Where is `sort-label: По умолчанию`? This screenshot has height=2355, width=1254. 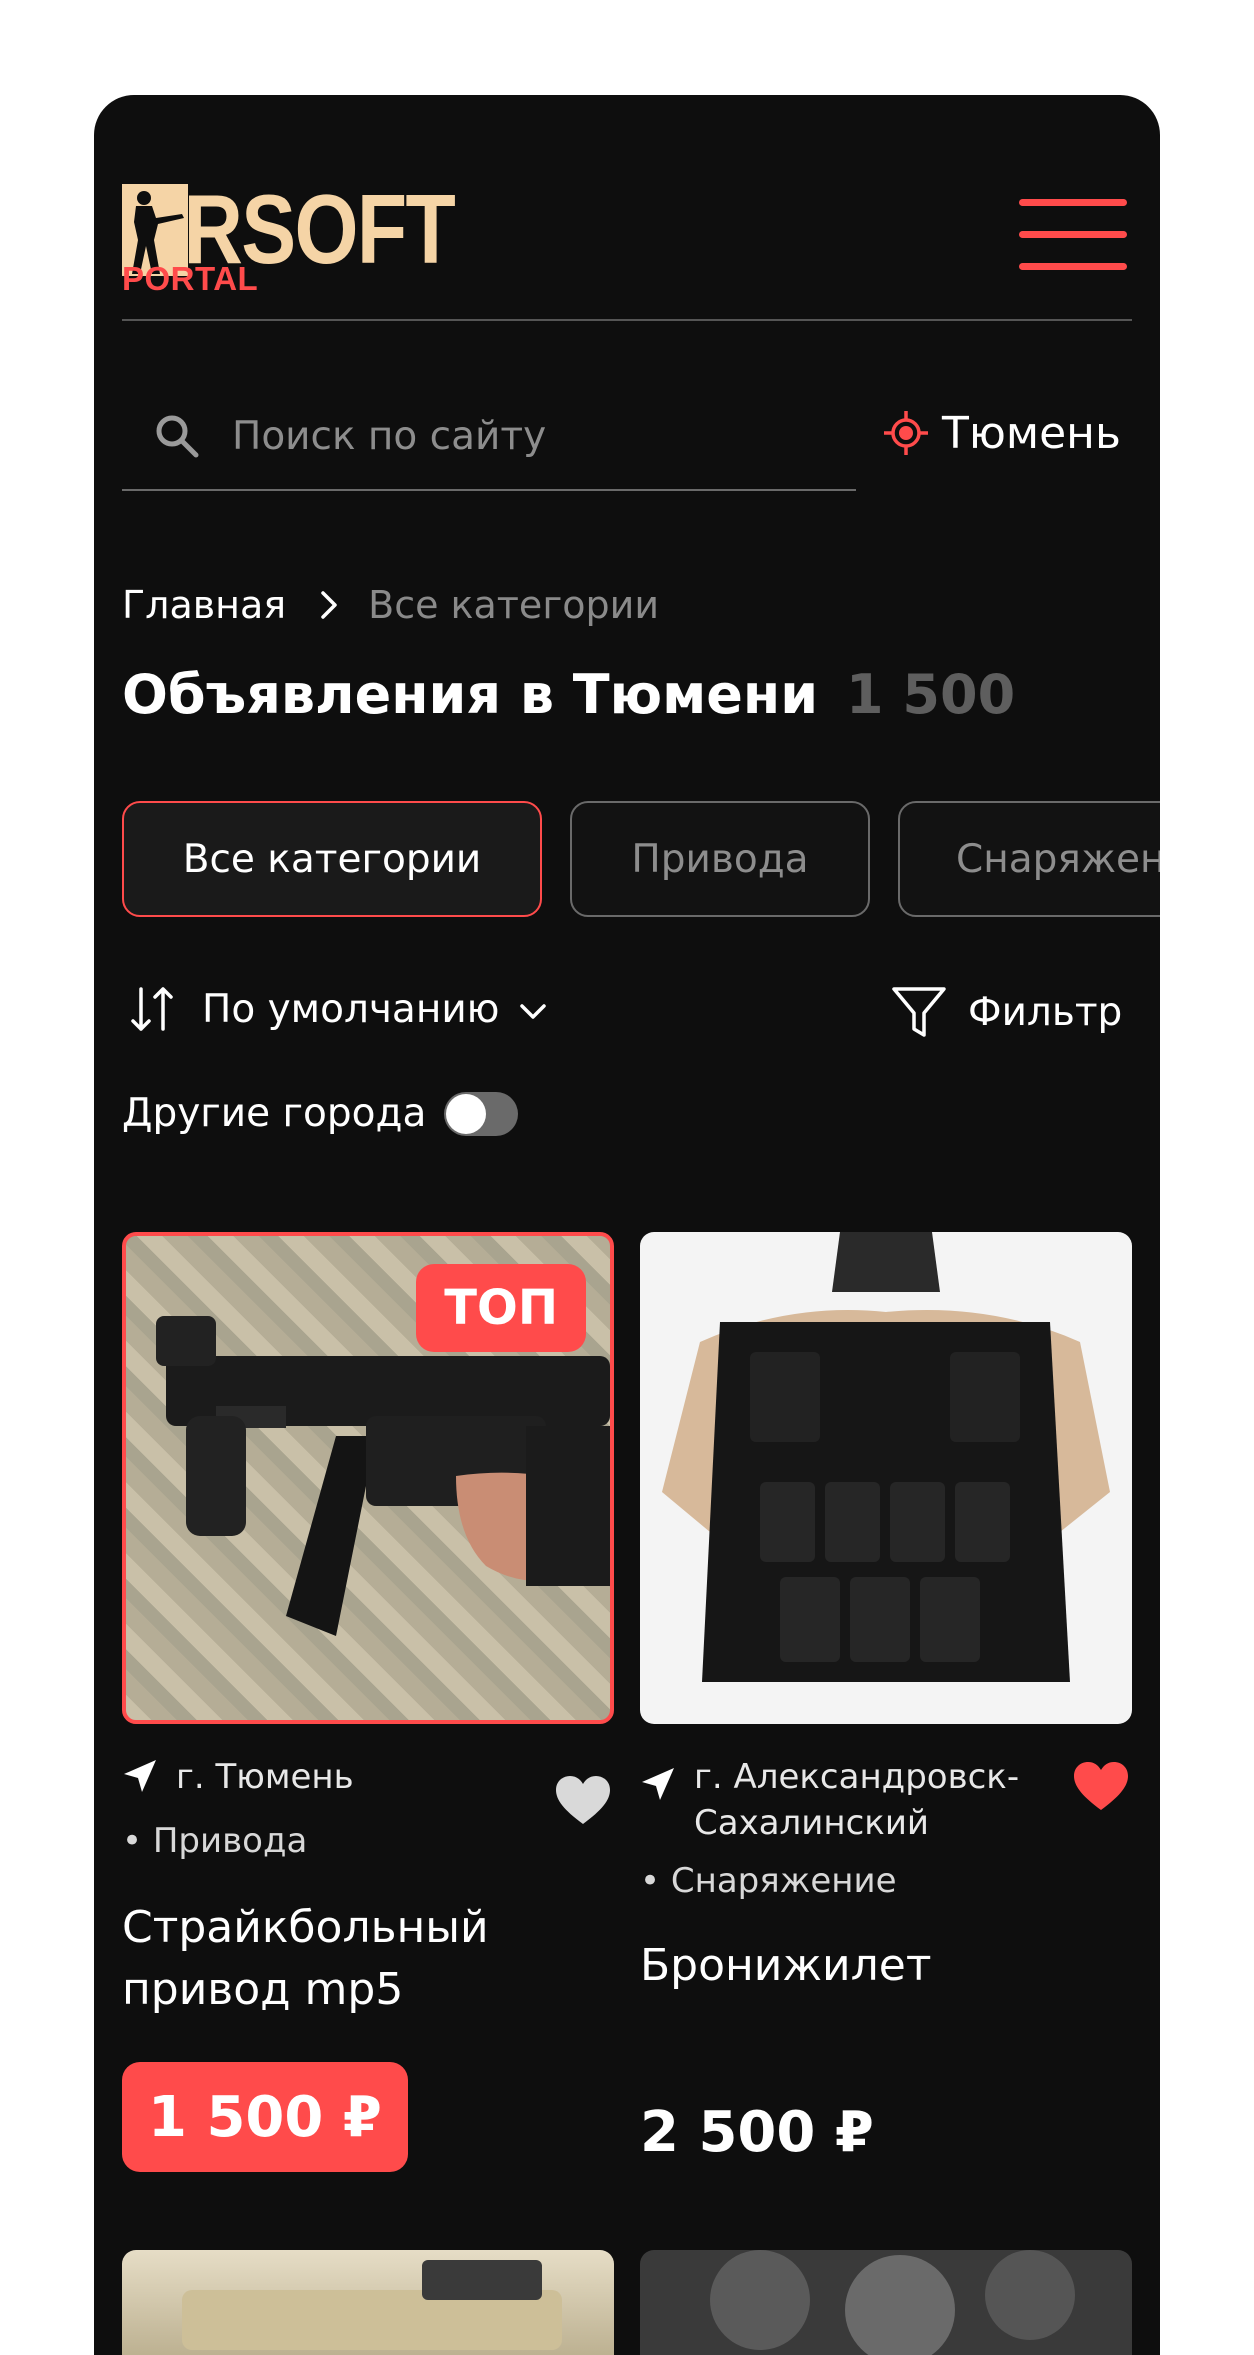 sort-label: По умолчанию is located at coordinates (351, 1009).